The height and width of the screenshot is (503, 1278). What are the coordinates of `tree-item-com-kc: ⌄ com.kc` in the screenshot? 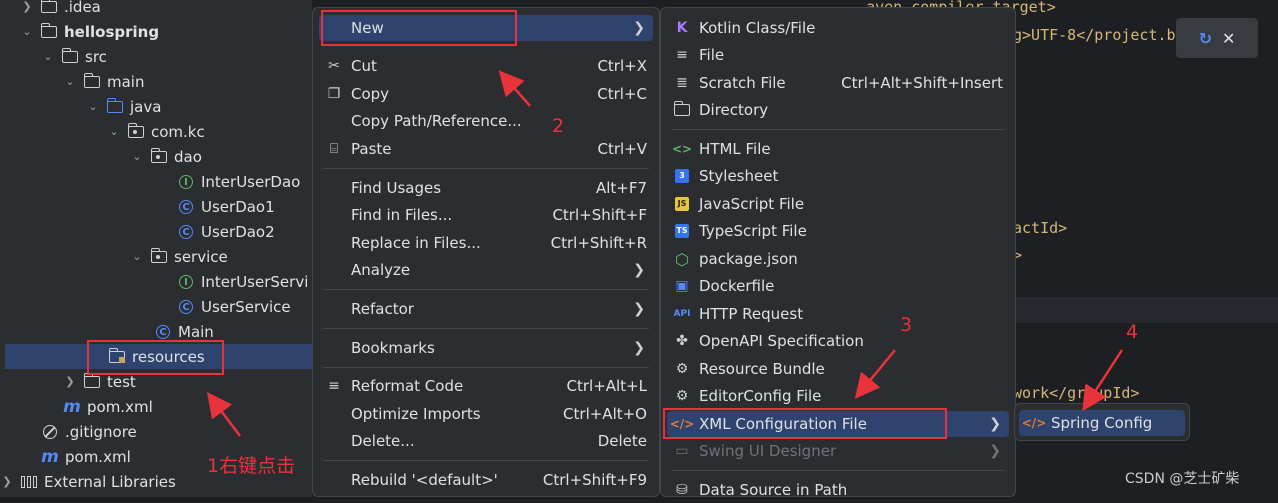 It's located at (156, 131).